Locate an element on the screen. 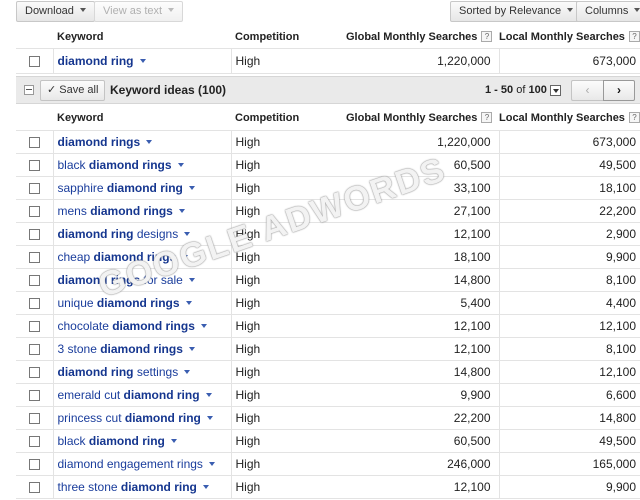 The image size is (640, 500). keyword-link: diamond ring is located at coordinates (102, 61).